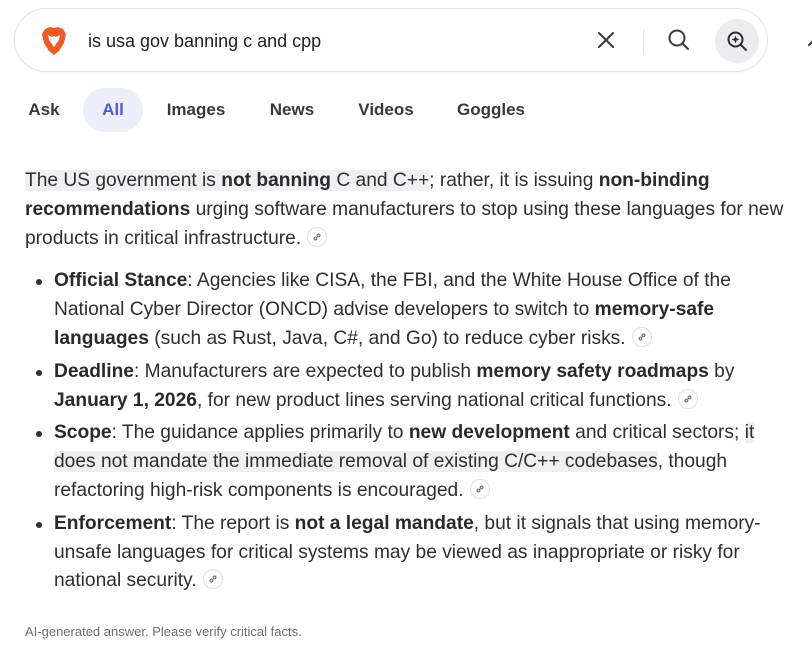  Describe the element at coordinates (491, 110) in the screenshot. I see `tab-goggles: Goggles` at that location.